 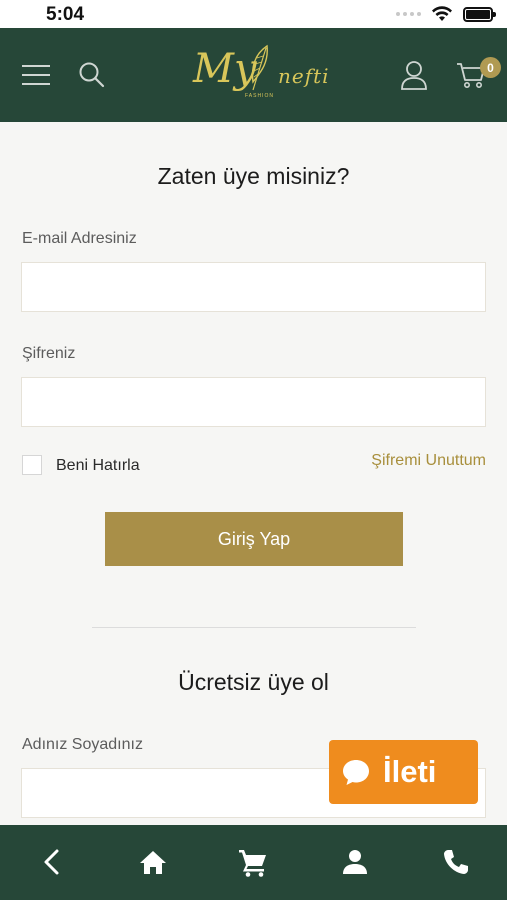 I want to click on password-label: Şifreniz, so click(x=49, y=353).